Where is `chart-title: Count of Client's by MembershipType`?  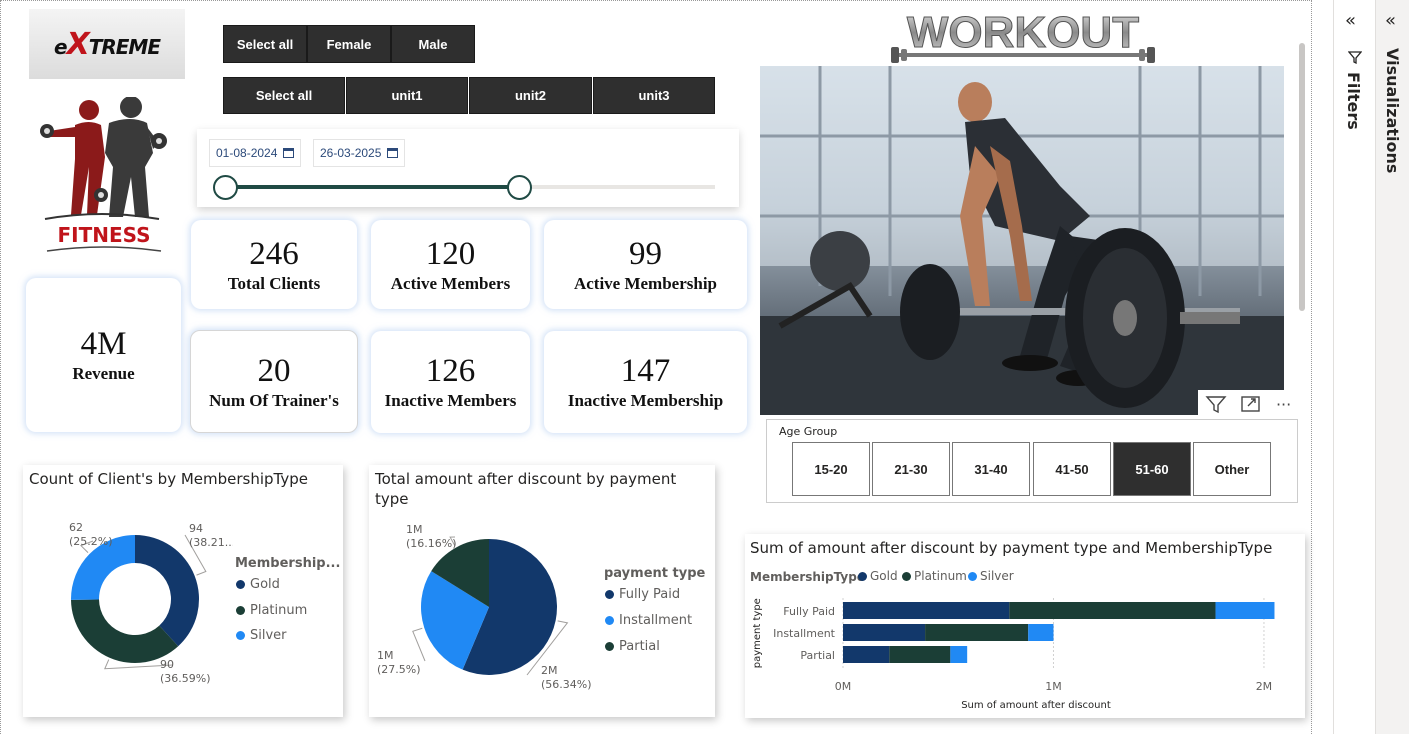 chart-title: Count of Client's by MembershipType is located at coordinates (169, 479).